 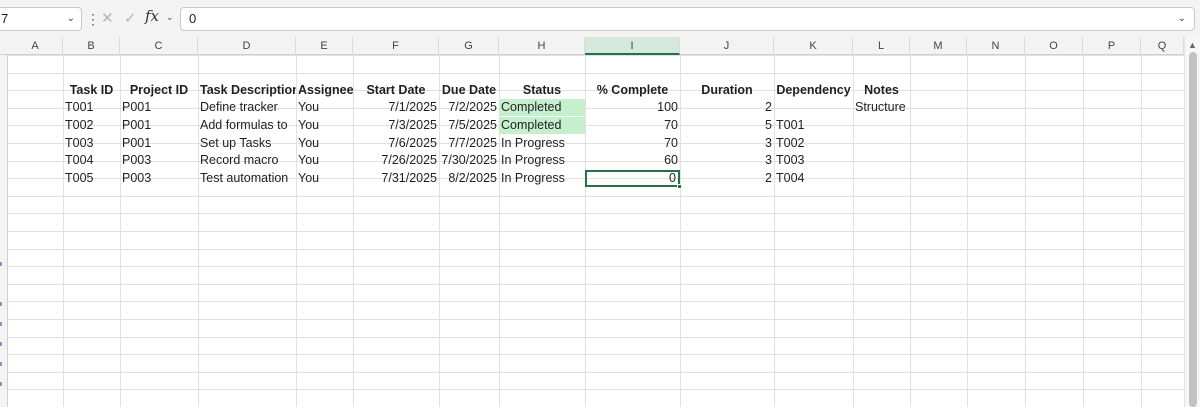 What do you see at coordinates (159, 90) in the screenshot?
I see `header-cell-project-id: Project ID` at bounding box center [159, 90].